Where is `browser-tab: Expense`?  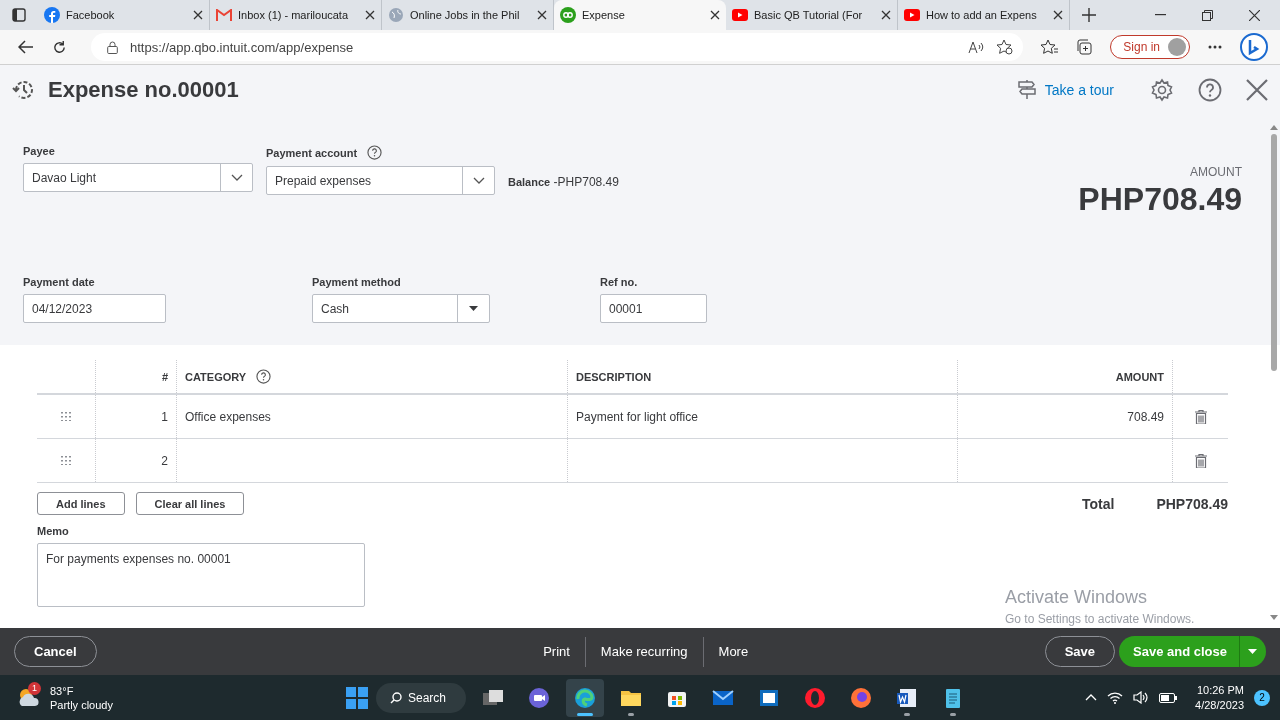
browser-tab: Expense is located at coordinates (640, 15).